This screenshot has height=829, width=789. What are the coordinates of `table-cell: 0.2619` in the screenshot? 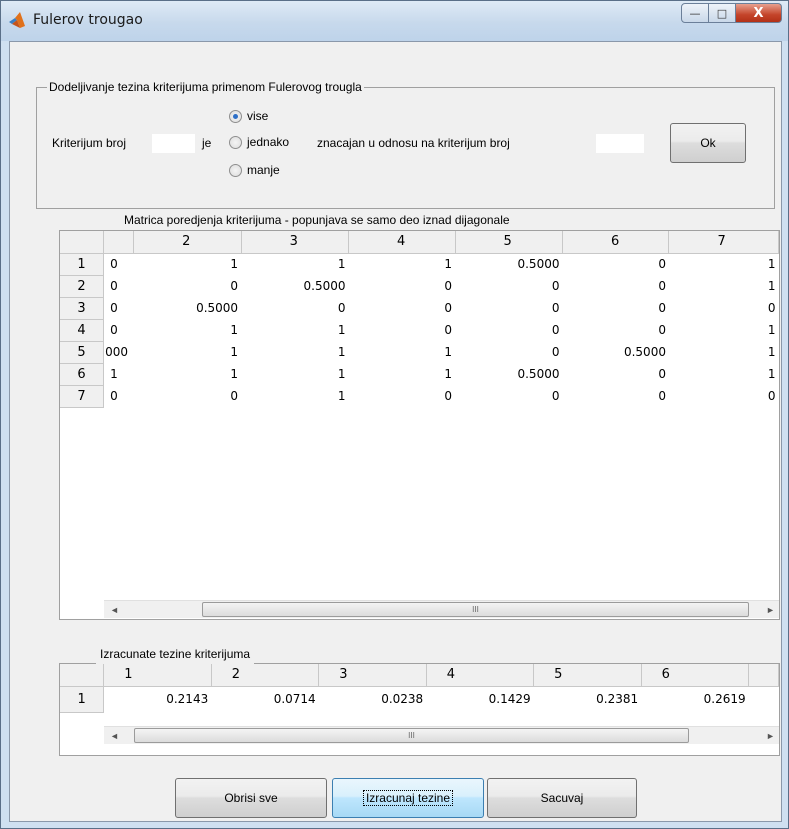 It's located at (694, 699).